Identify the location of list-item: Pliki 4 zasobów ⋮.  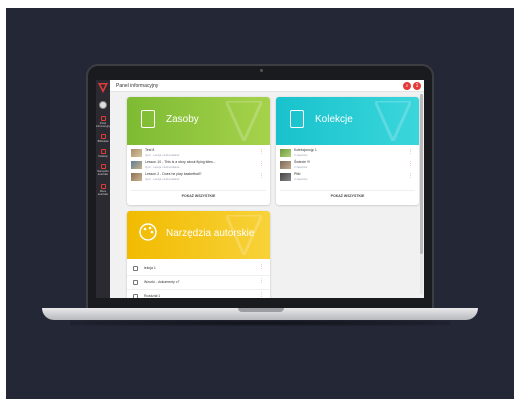
(347, 177).